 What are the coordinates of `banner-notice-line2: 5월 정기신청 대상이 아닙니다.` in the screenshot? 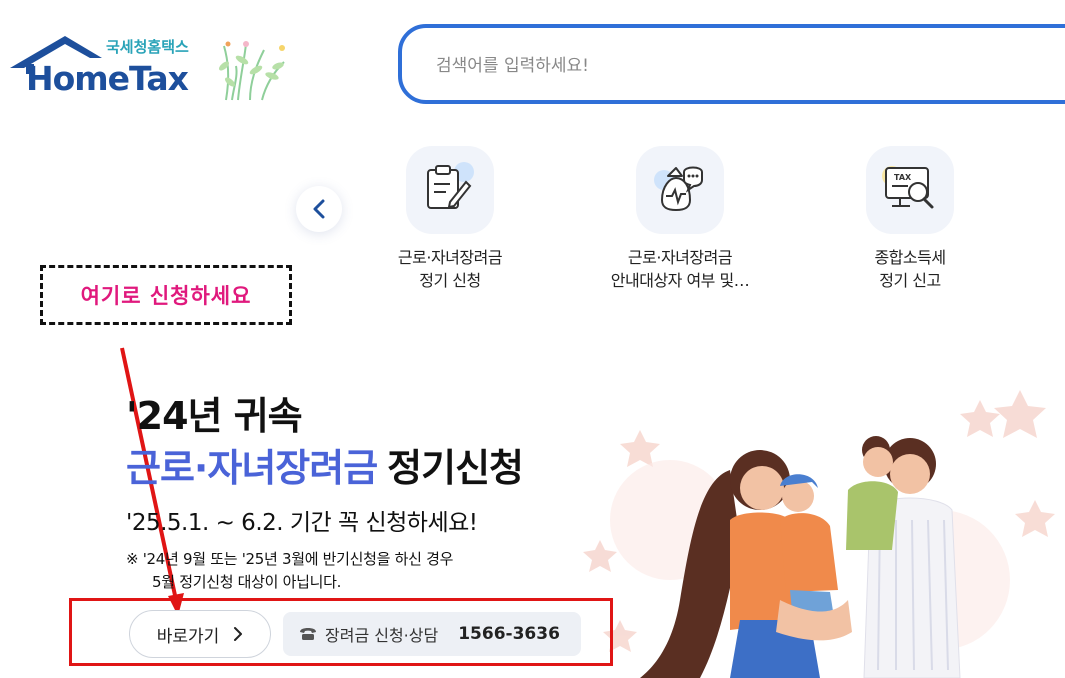 It's located at (247, 582).